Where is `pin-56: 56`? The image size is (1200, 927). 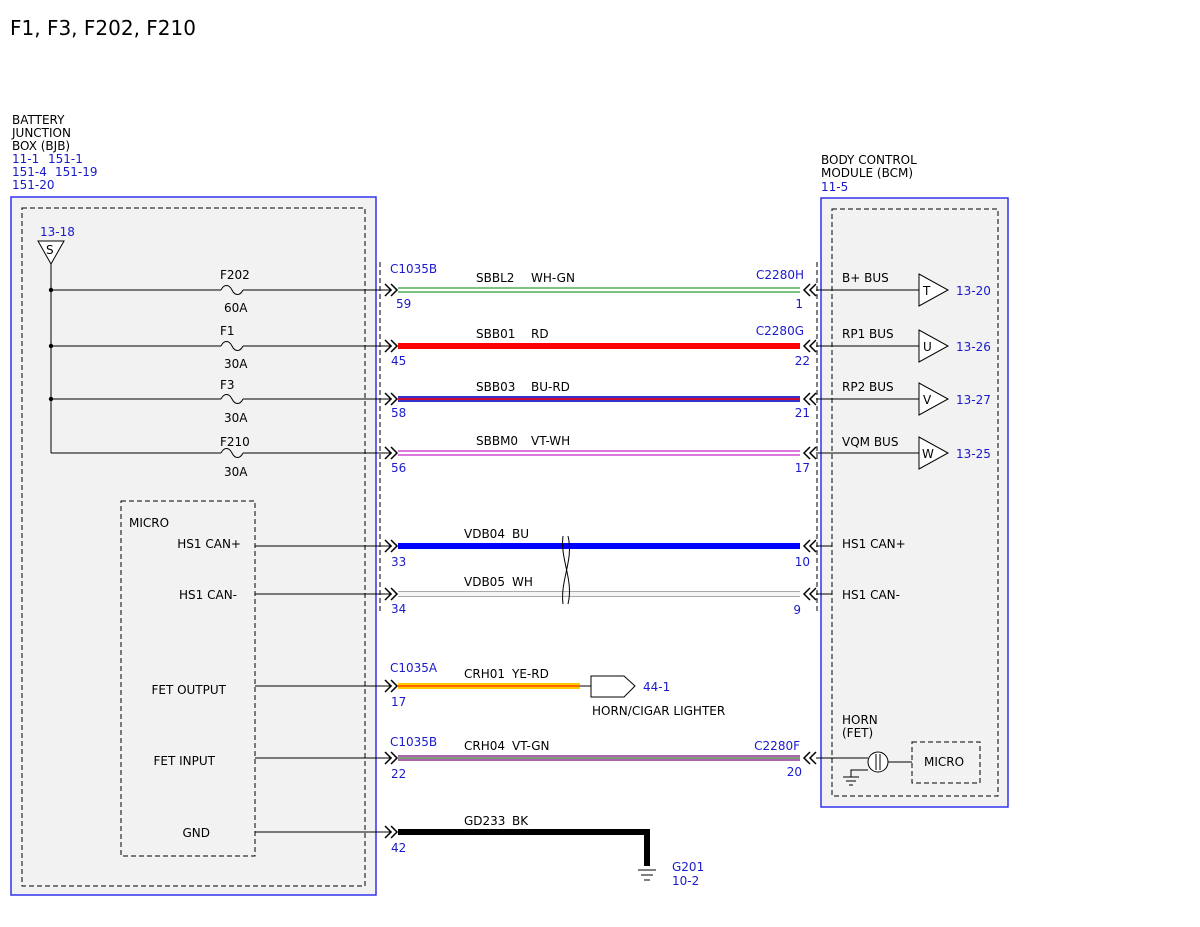
pin-56: 56 is located at coordinates (398, 468).